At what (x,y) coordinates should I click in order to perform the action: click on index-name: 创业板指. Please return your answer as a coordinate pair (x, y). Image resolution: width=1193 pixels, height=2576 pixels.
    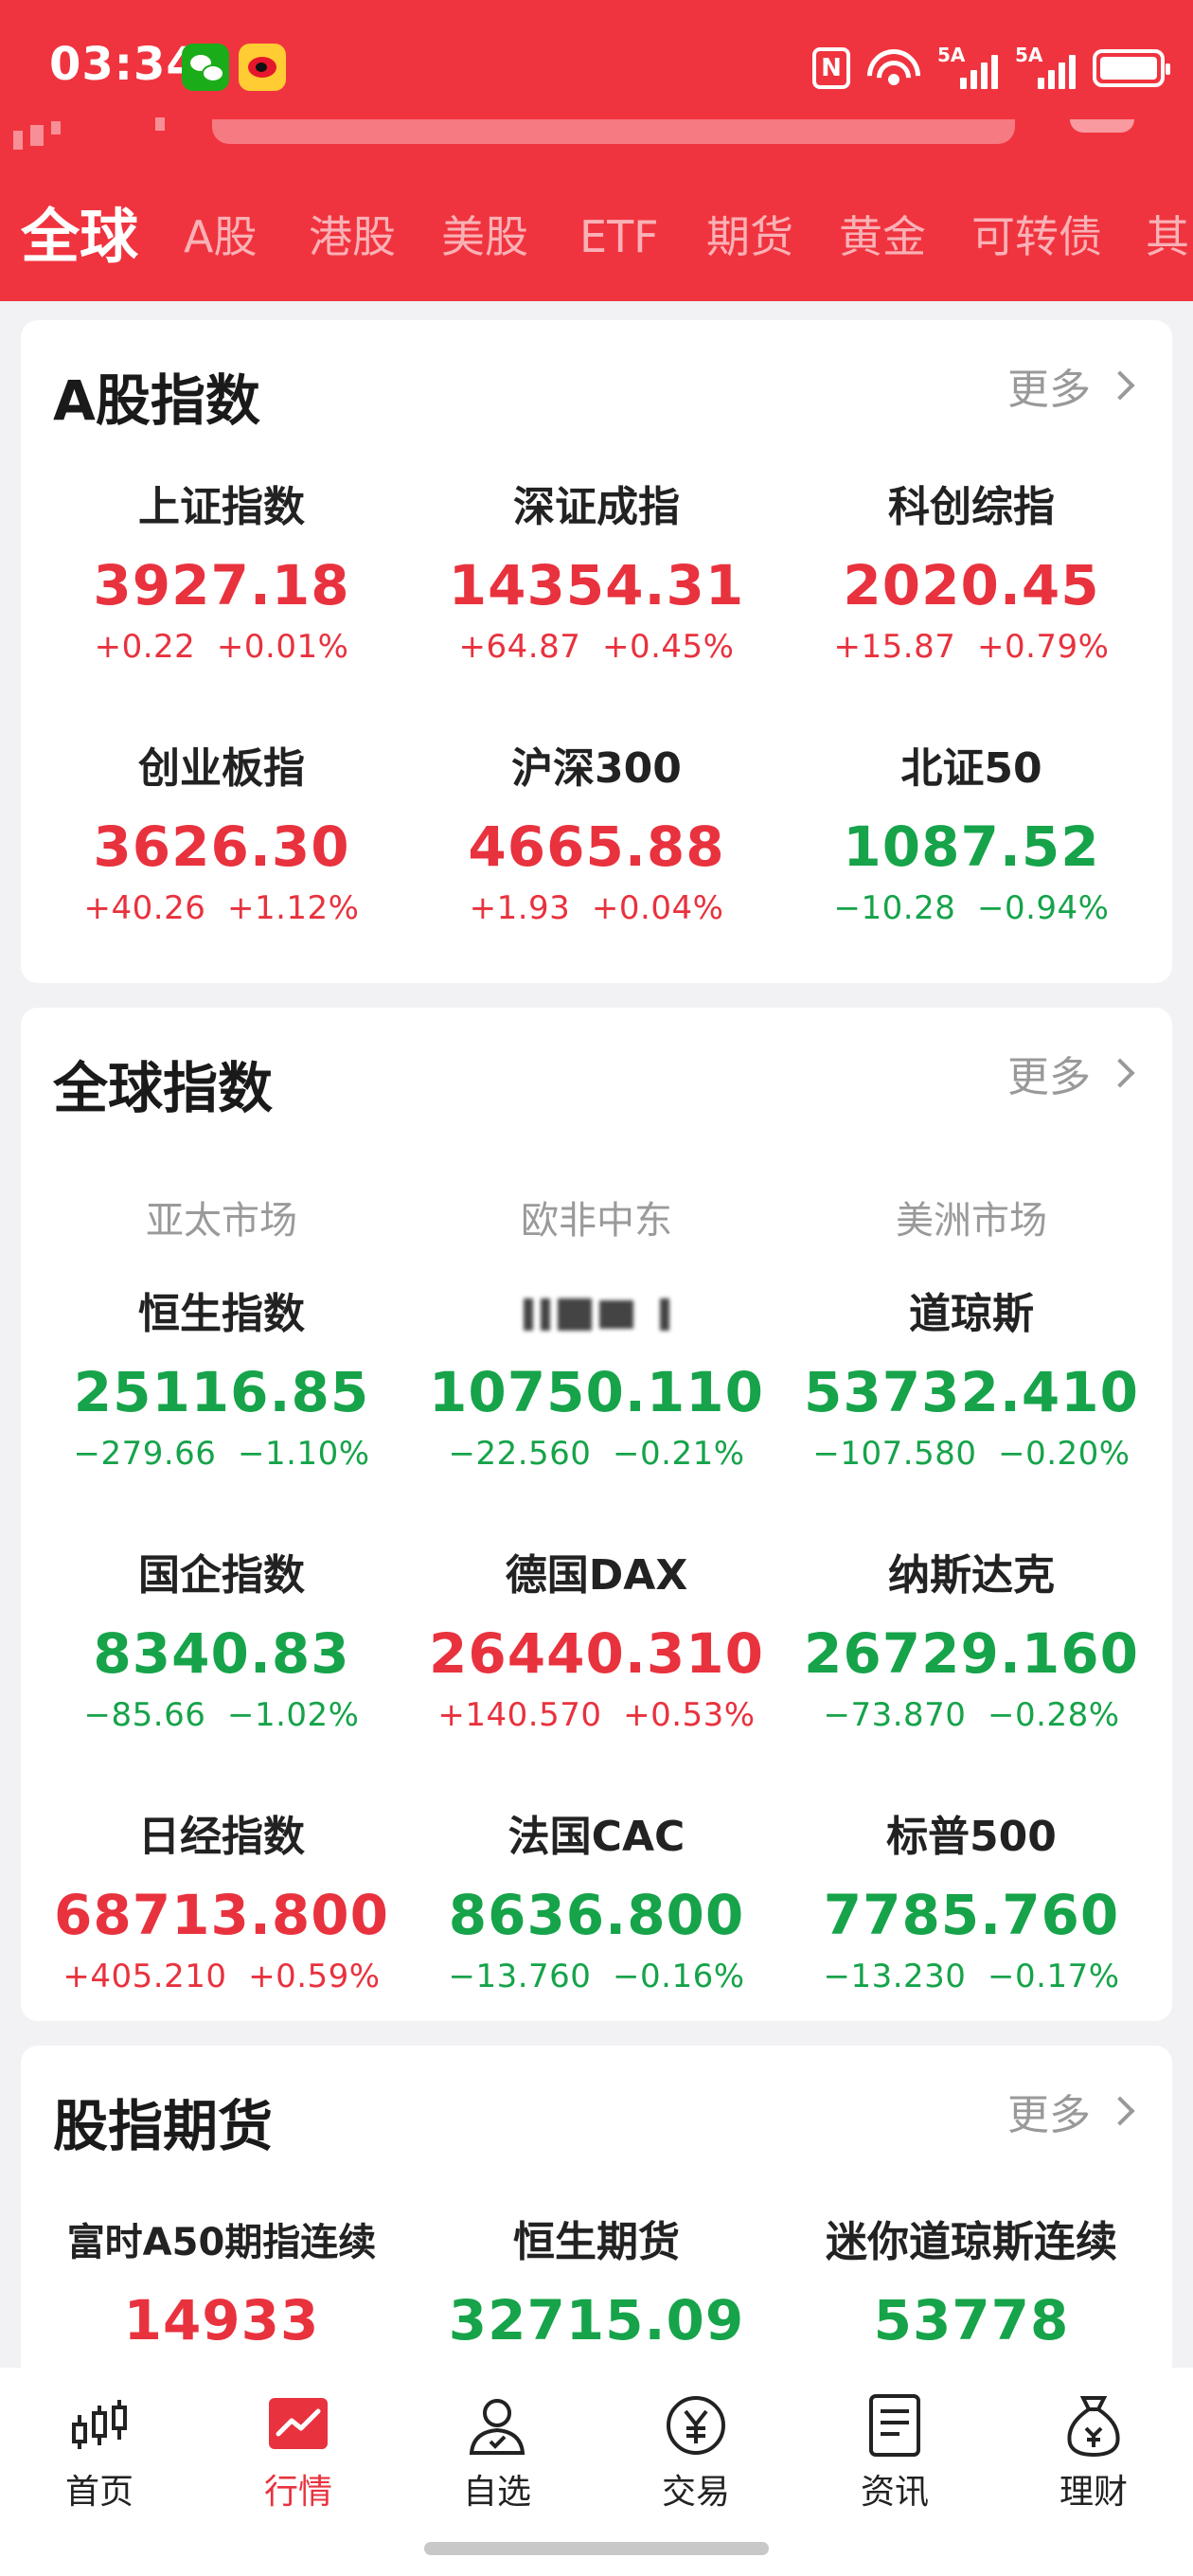
    Looking at the image, I should click on (221, 768).